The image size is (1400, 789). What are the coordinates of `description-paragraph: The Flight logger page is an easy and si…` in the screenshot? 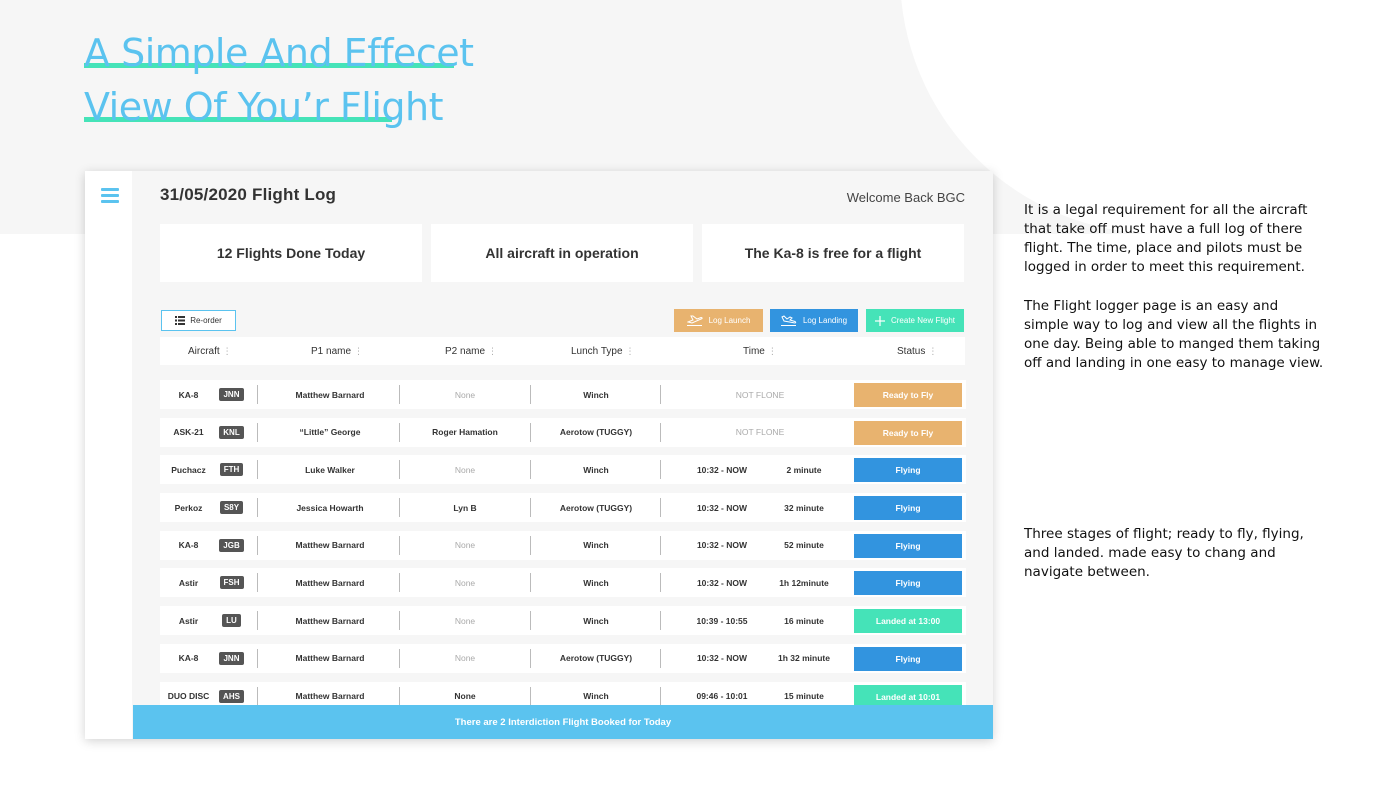 It's located at (1174, 334).